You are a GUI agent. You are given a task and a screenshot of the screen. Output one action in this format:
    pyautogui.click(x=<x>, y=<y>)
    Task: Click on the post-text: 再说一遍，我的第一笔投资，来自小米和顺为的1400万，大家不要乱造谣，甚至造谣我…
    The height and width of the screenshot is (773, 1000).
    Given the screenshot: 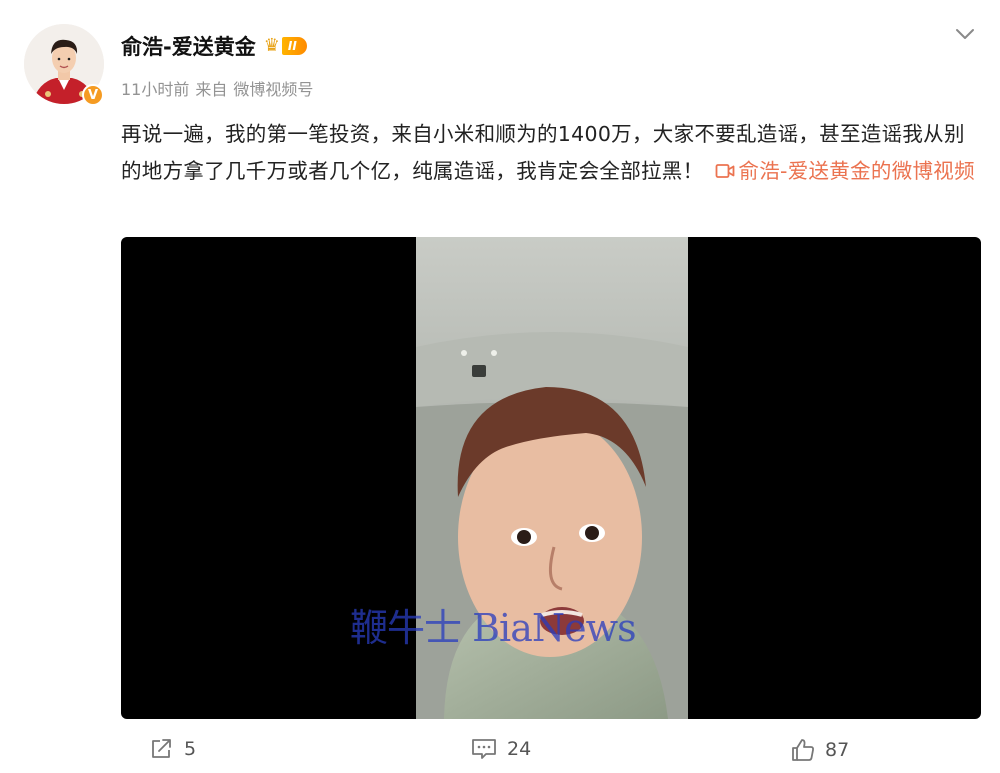 What is the action you would take?
    pyautogui.click(x=551, y=154)
    